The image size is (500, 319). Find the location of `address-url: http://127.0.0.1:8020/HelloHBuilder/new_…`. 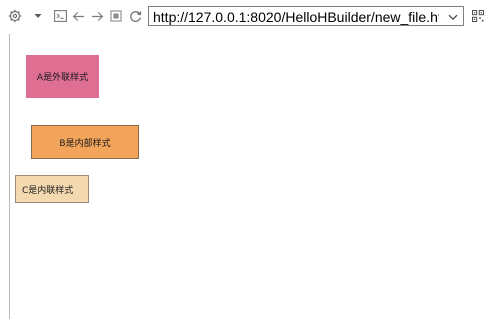

address-url: http://127.0.0.1:8020/HelloHBuilder/new_… is located at coordinates (296, 17).